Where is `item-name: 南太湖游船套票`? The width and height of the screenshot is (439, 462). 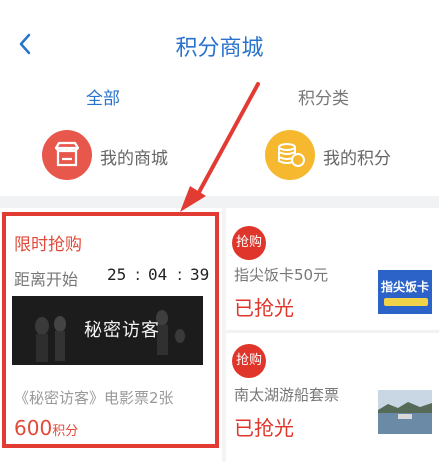
item-name: 南太湖游船套票 is located at coordinates (287, 395).